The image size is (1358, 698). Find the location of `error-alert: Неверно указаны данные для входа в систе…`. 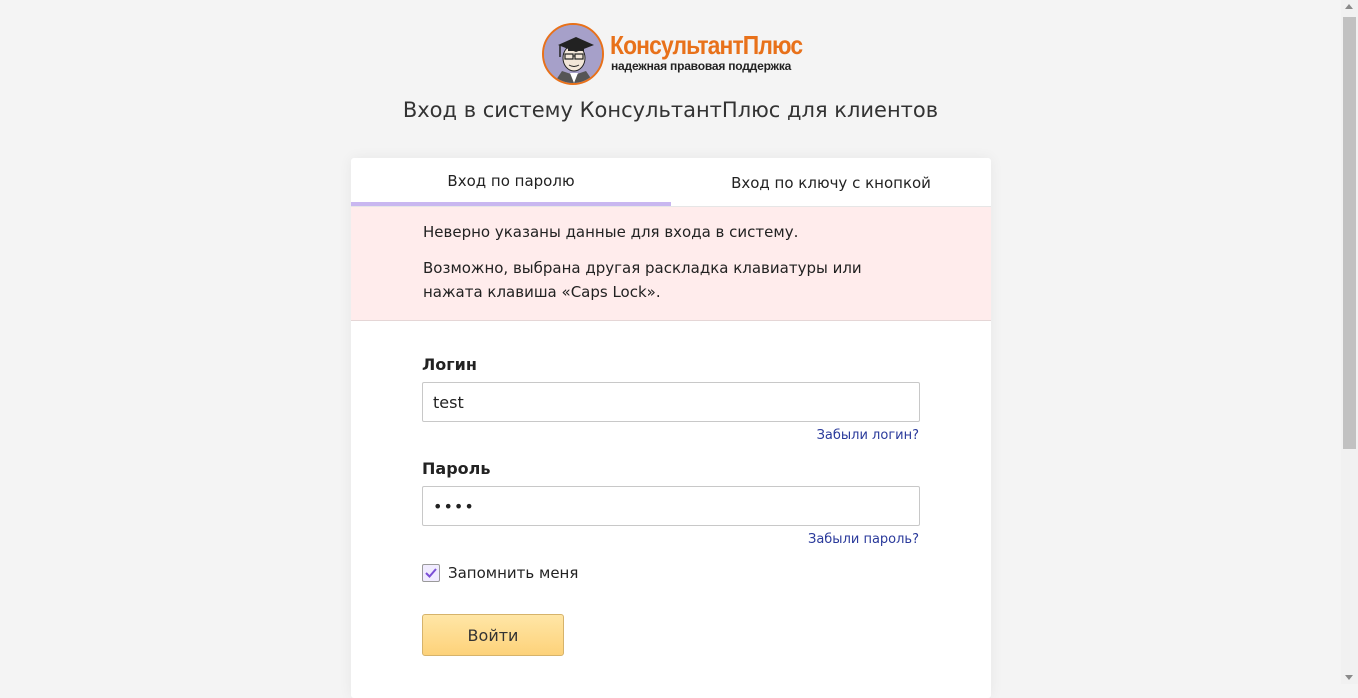

error-alert: Неверно указаны данные для входа в систе… is located at coordinates (671, 264).